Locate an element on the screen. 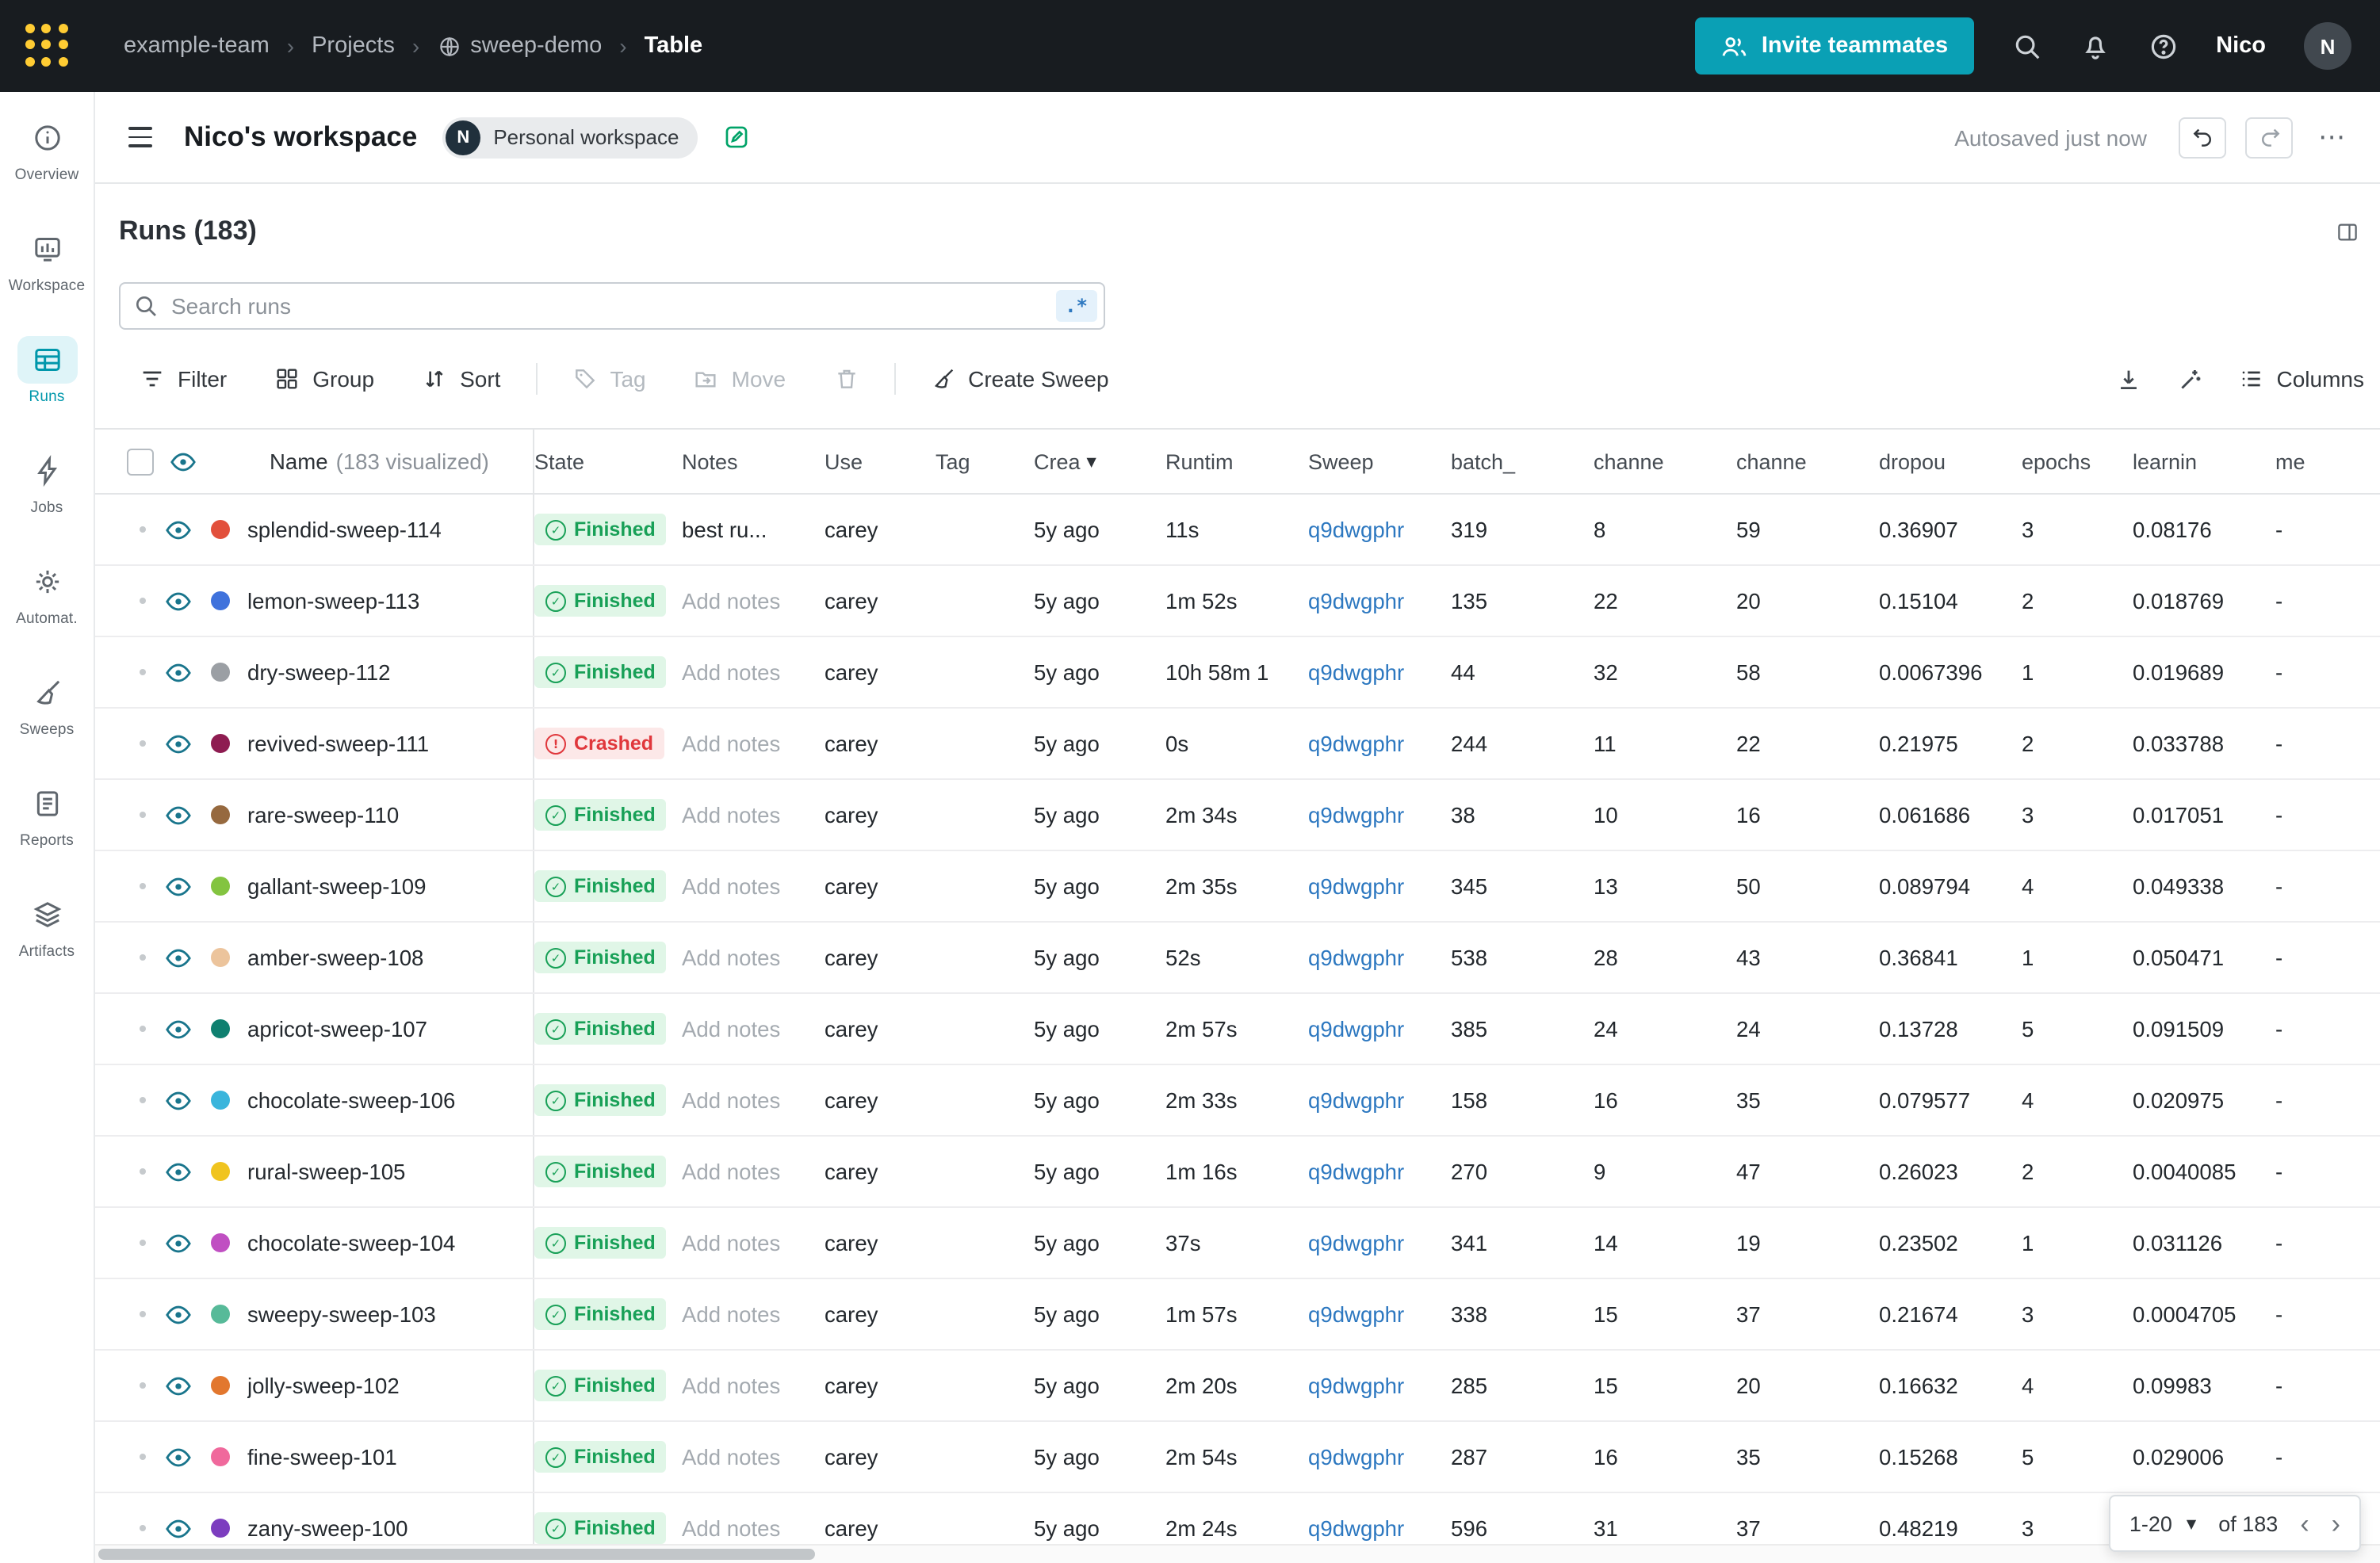 Image resolution: width=2380 pixels, height=1563 pixels. breadcrumb-team: example-team is located at coordinates (197, 46).